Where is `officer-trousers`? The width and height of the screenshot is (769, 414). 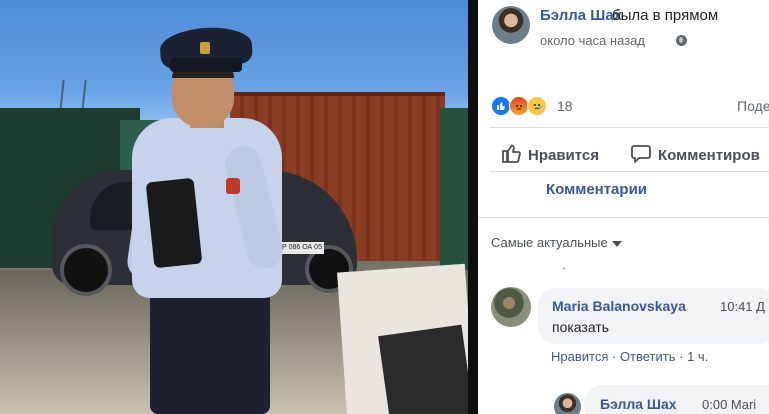 officer-trousers is located at coordinates (210, 347).